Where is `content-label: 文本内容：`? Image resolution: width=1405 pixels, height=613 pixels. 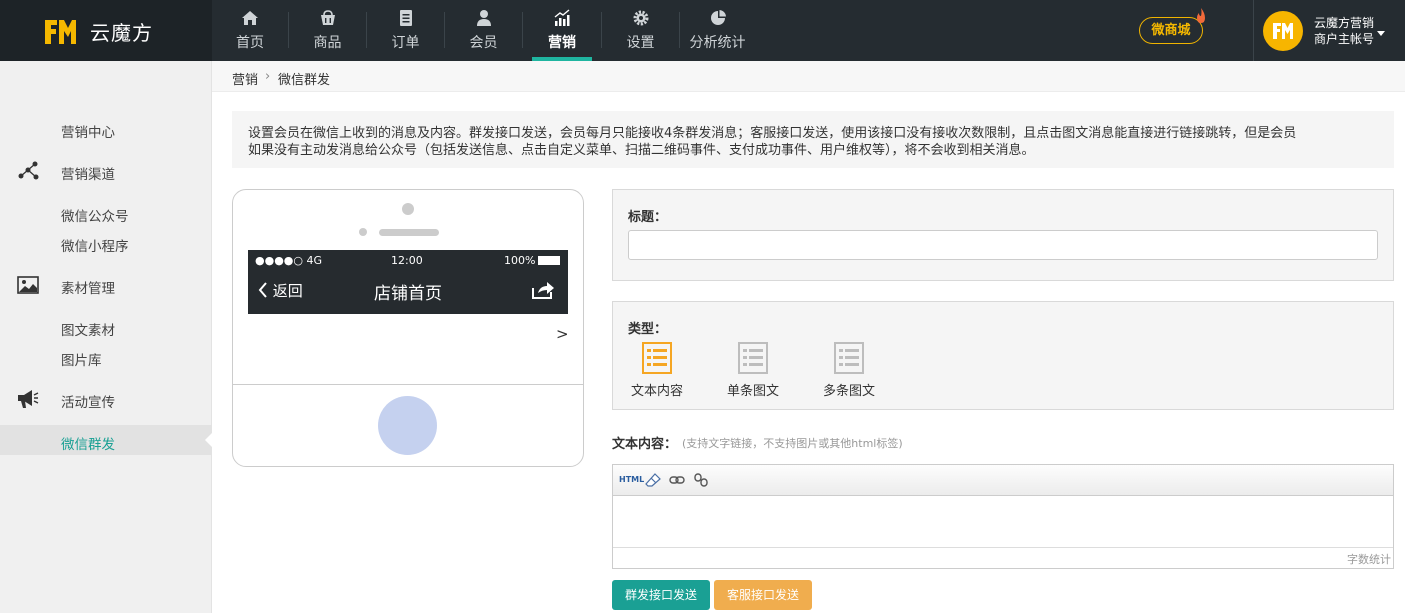
content-label: 文本内容： is located at coordinates (645, 444).